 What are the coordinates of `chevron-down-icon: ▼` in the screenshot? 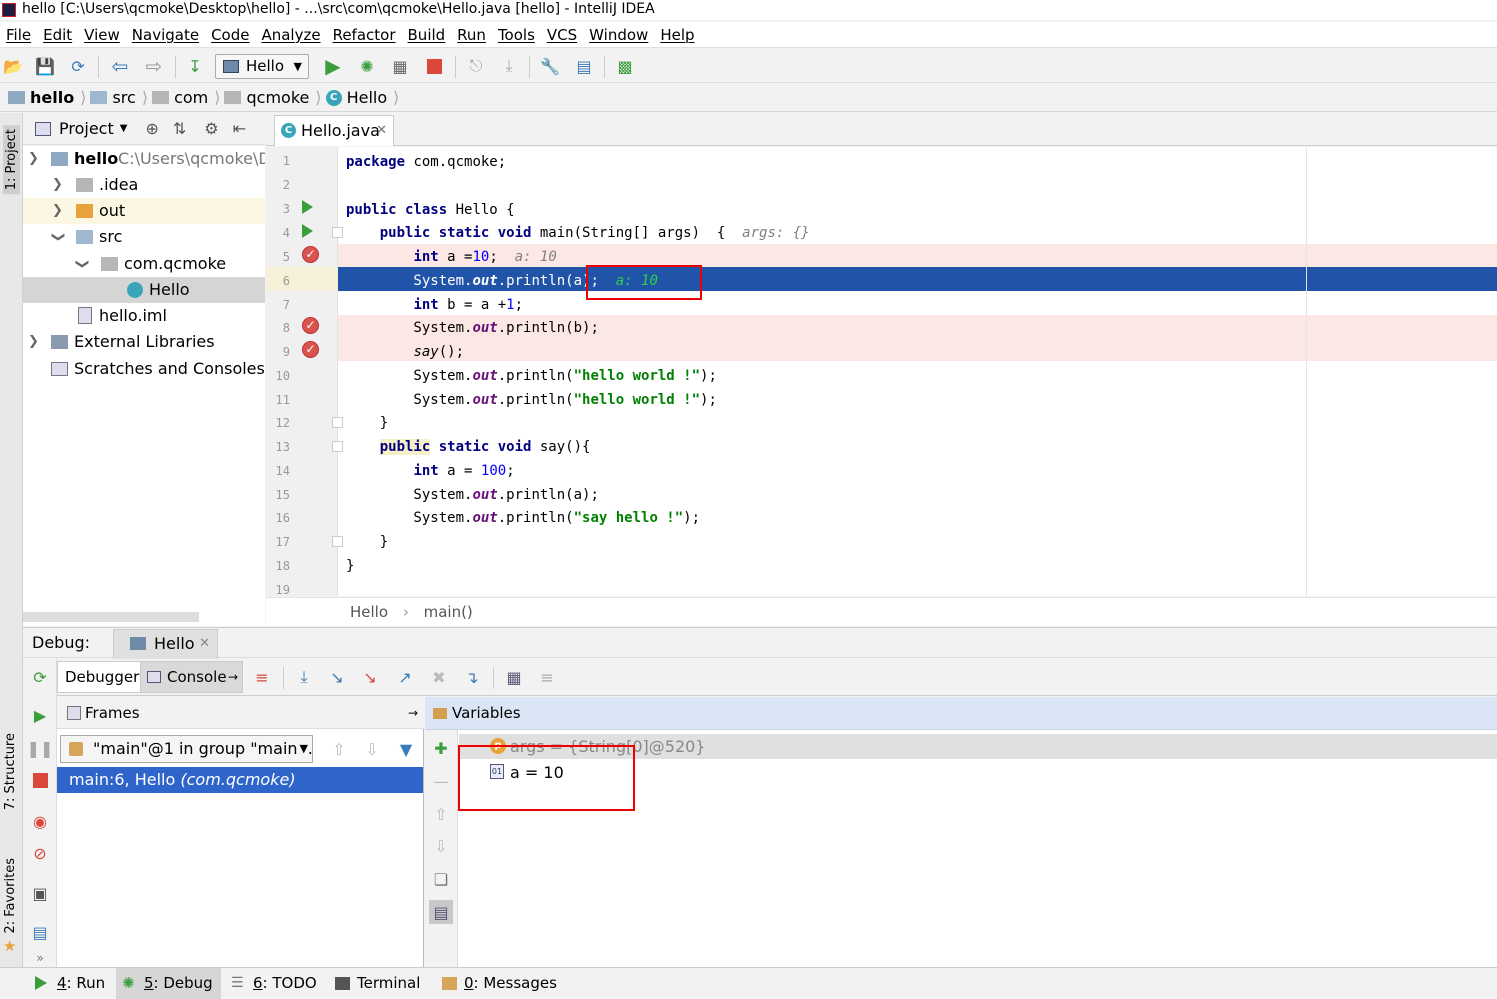 It's located at (124, 128).